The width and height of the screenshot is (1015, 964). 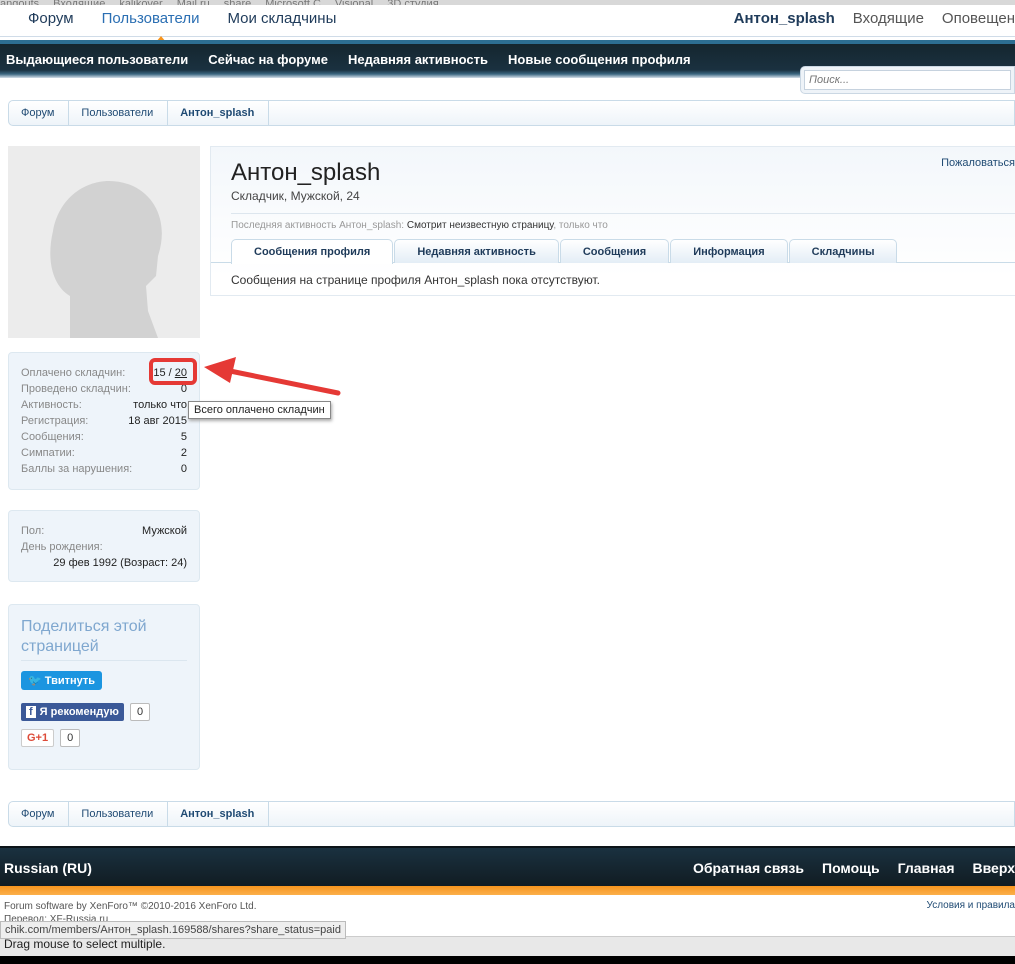 I want to click on breadcrumb-bottom: Форум Пользователи Антон_splash, so click(x=511, y=814).